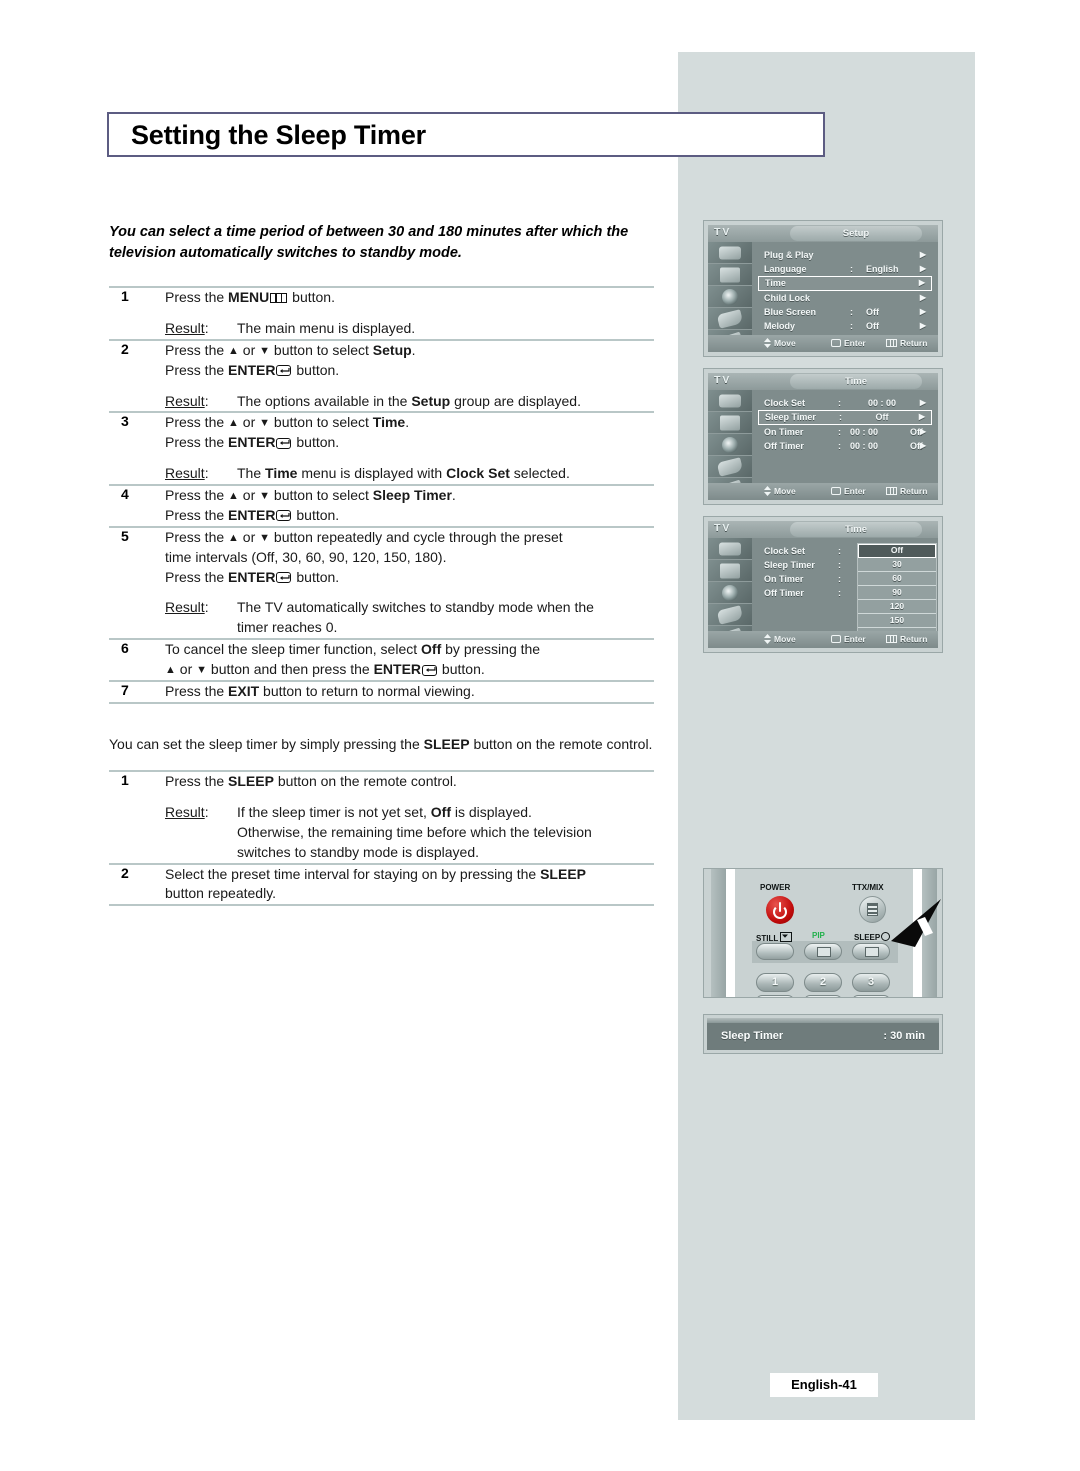  Describe the element at coordinates (897, 551) in the screenshot. I see `dropdown-option-off: Off` at that location.